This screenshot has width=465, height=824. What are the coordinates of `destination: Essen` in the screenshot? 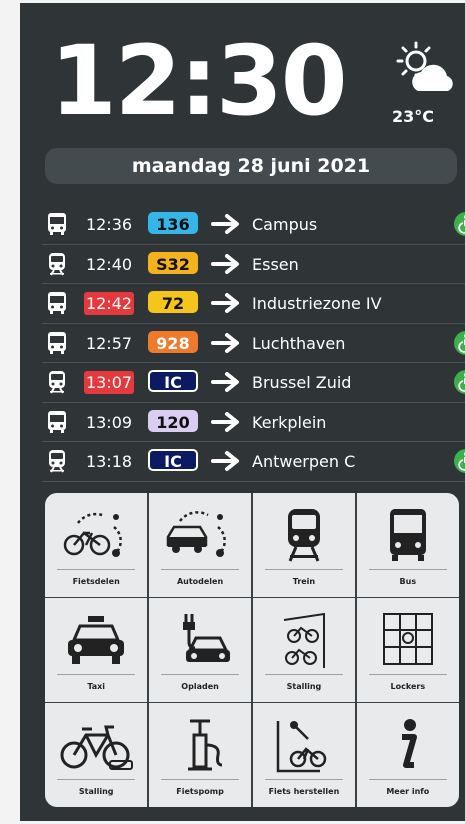 It's located at (275, 264).